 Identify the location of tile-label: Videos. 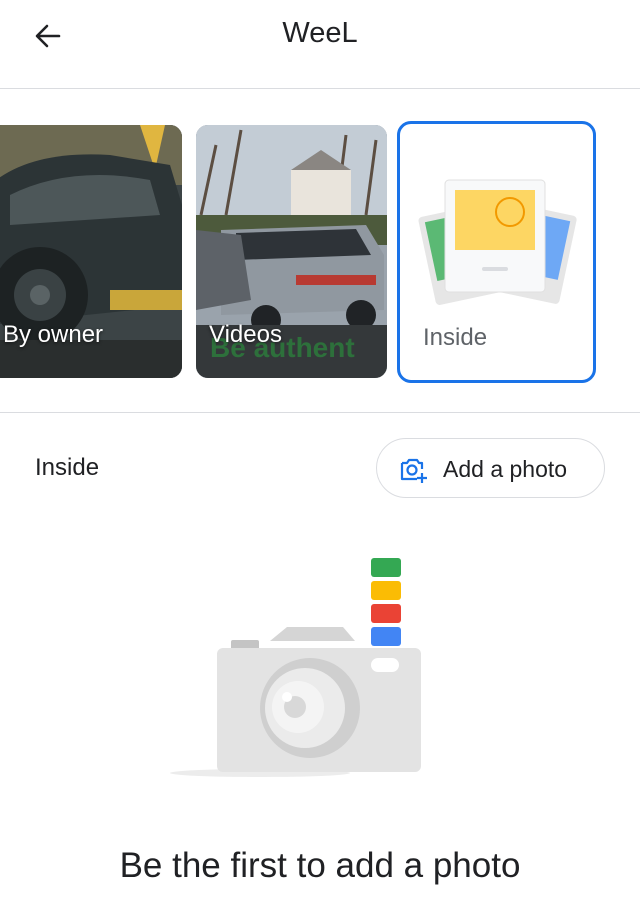
(245, 334).